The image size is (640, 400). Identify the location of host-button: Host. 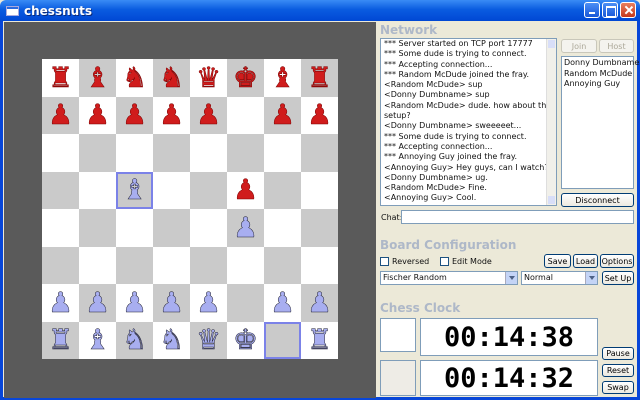
(616, 46).